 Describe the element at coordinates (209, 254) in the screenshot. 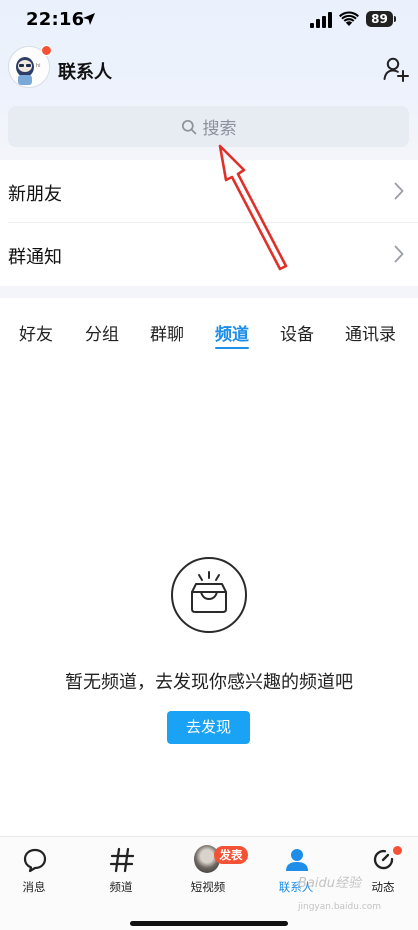

I see `list-item-group-notifications: 群通知` at that location.